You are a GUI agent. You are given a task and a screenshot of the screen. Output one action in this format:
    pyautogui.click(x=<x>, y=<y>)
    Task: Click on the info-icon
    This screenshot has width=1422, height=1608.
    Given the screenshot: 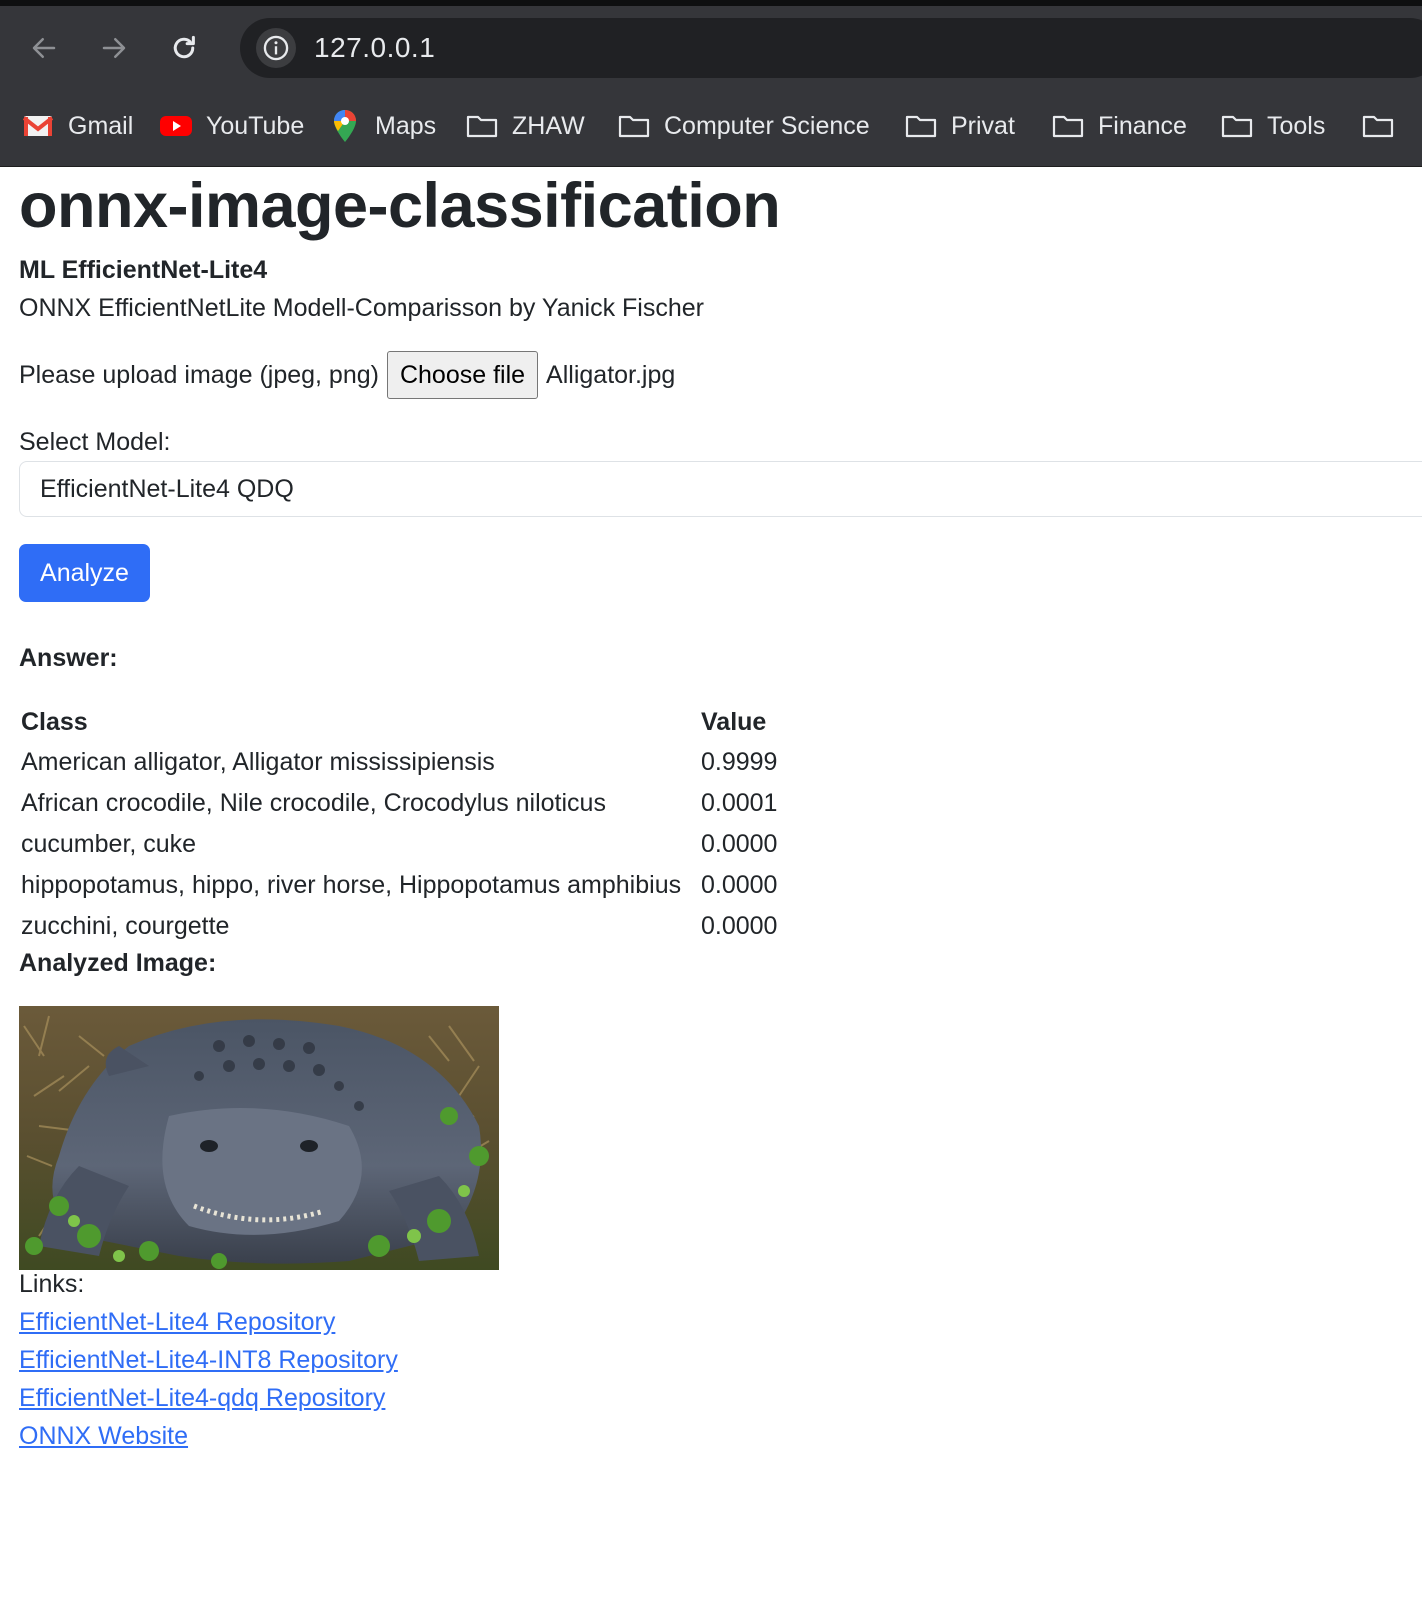 What is the action you would take?
    pyautogui.click(x=276, y=48)
    